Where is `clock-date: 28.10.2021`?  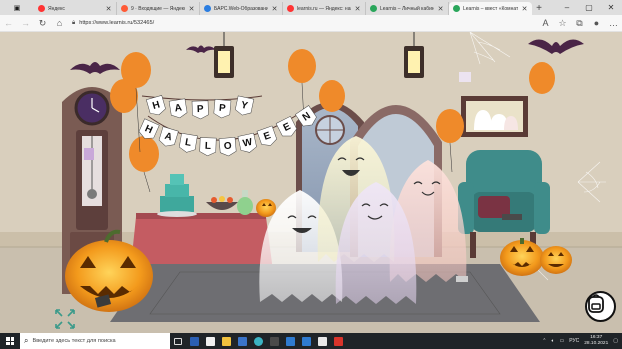
clock-date: 28.10.2021 is located at coordinates (596, 343).